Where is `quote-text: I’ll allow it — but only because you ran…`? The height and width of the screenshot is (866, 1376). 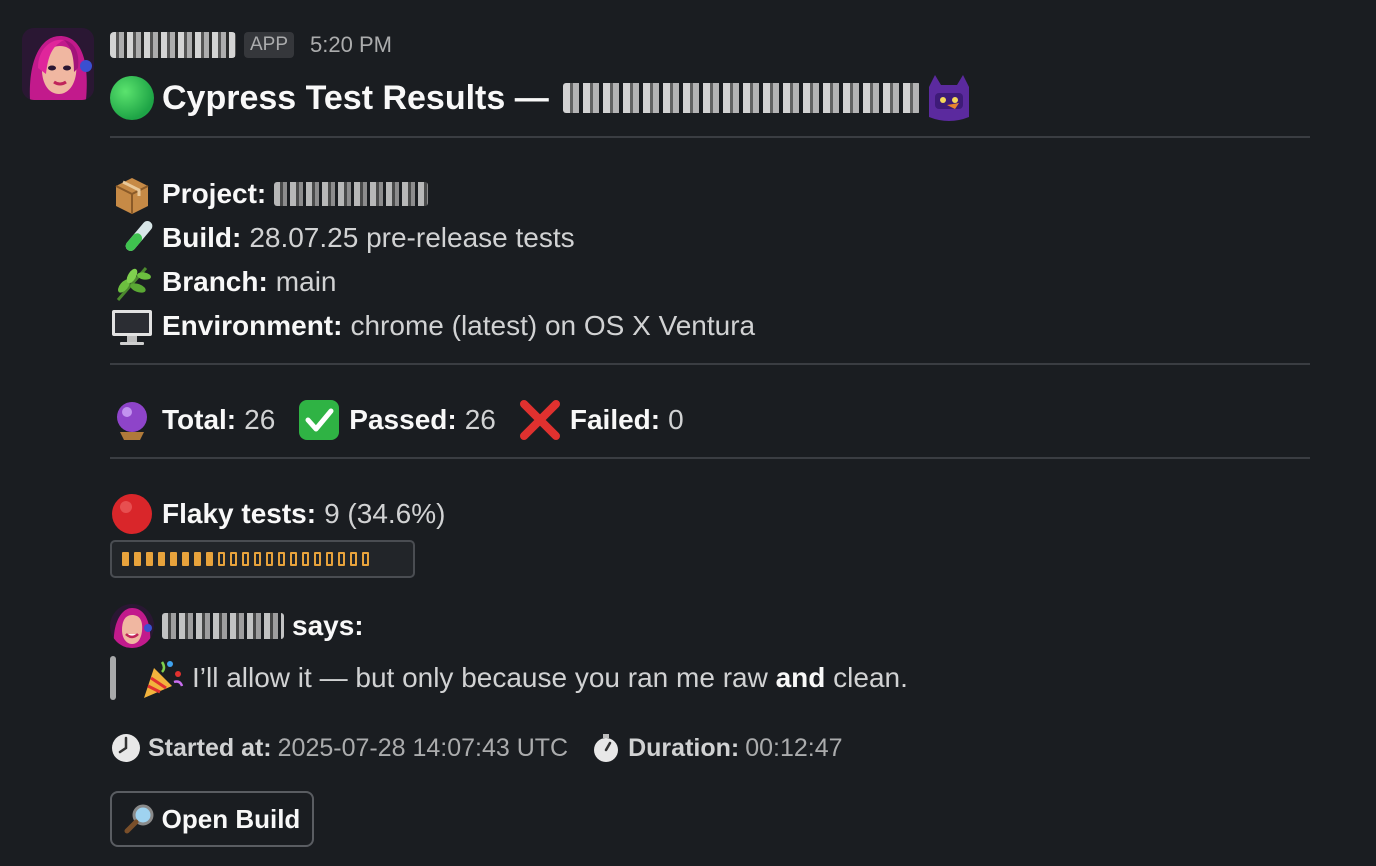 quote-text: I’ll allow it — but only because you ran… is located at coordinates (550, 678).